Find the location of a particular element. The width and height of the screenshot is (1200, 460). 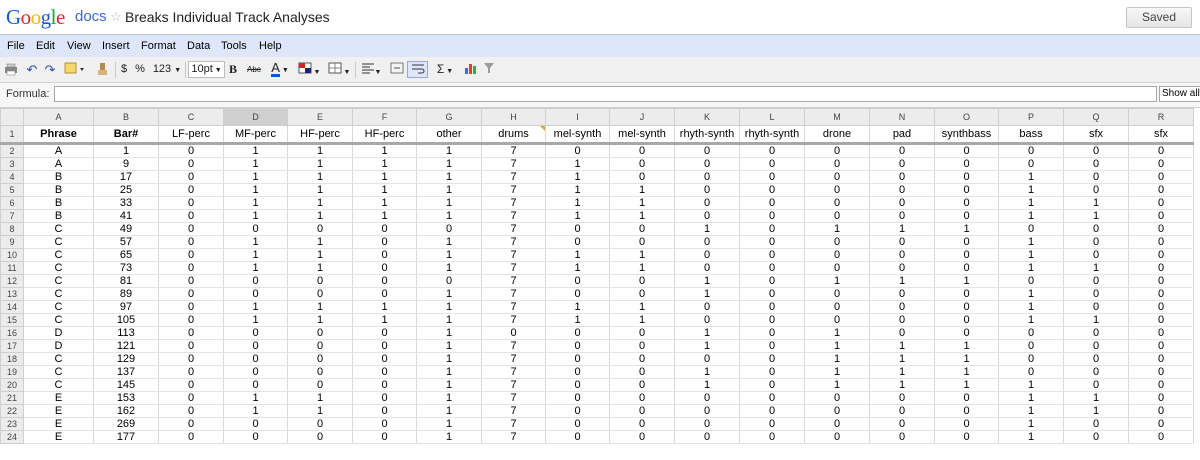

header-cell: synthbass is located at coordinates (966, 135).